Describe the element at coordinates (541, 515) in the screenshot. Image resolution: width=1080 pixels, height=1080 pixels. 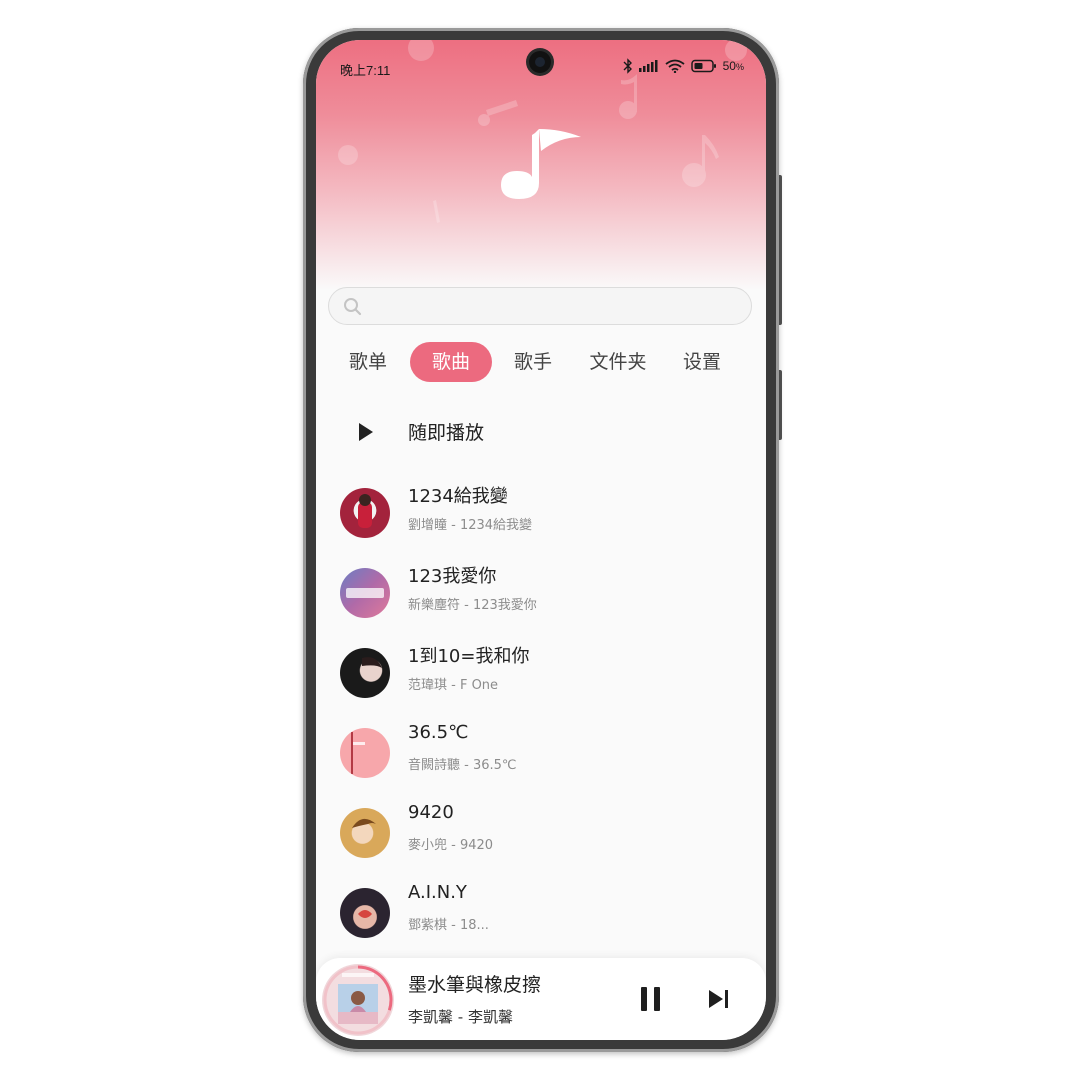
I see `song-row: 1234給我變 劉增瞳 - 1234給我變` at that location.